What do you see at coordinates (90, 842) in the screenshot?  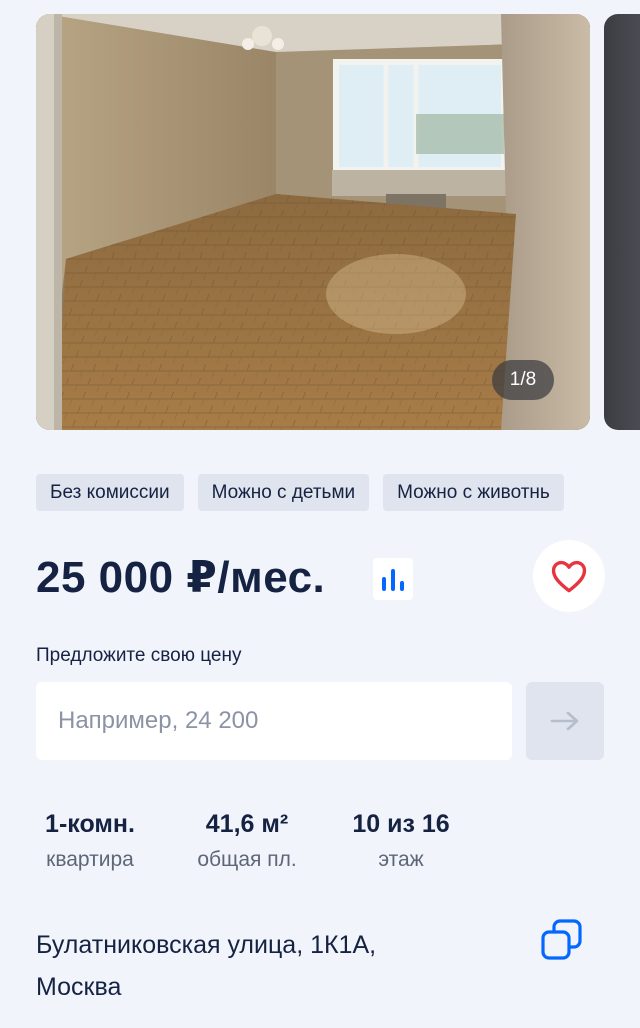 I see `stat-rooms: 1-комн. квартира` at bounding box center [90, 842].